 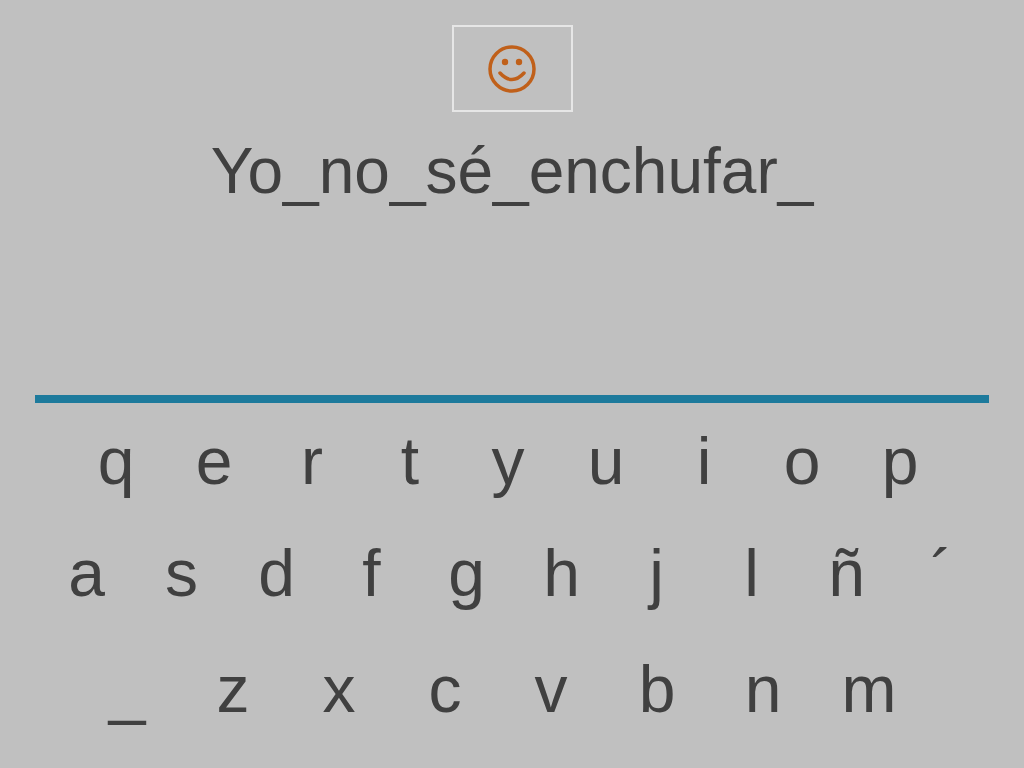 What do you see at coordinates (181, 573) in the screenshot?
I see `key-button: s` at bounding box center [181, 573].